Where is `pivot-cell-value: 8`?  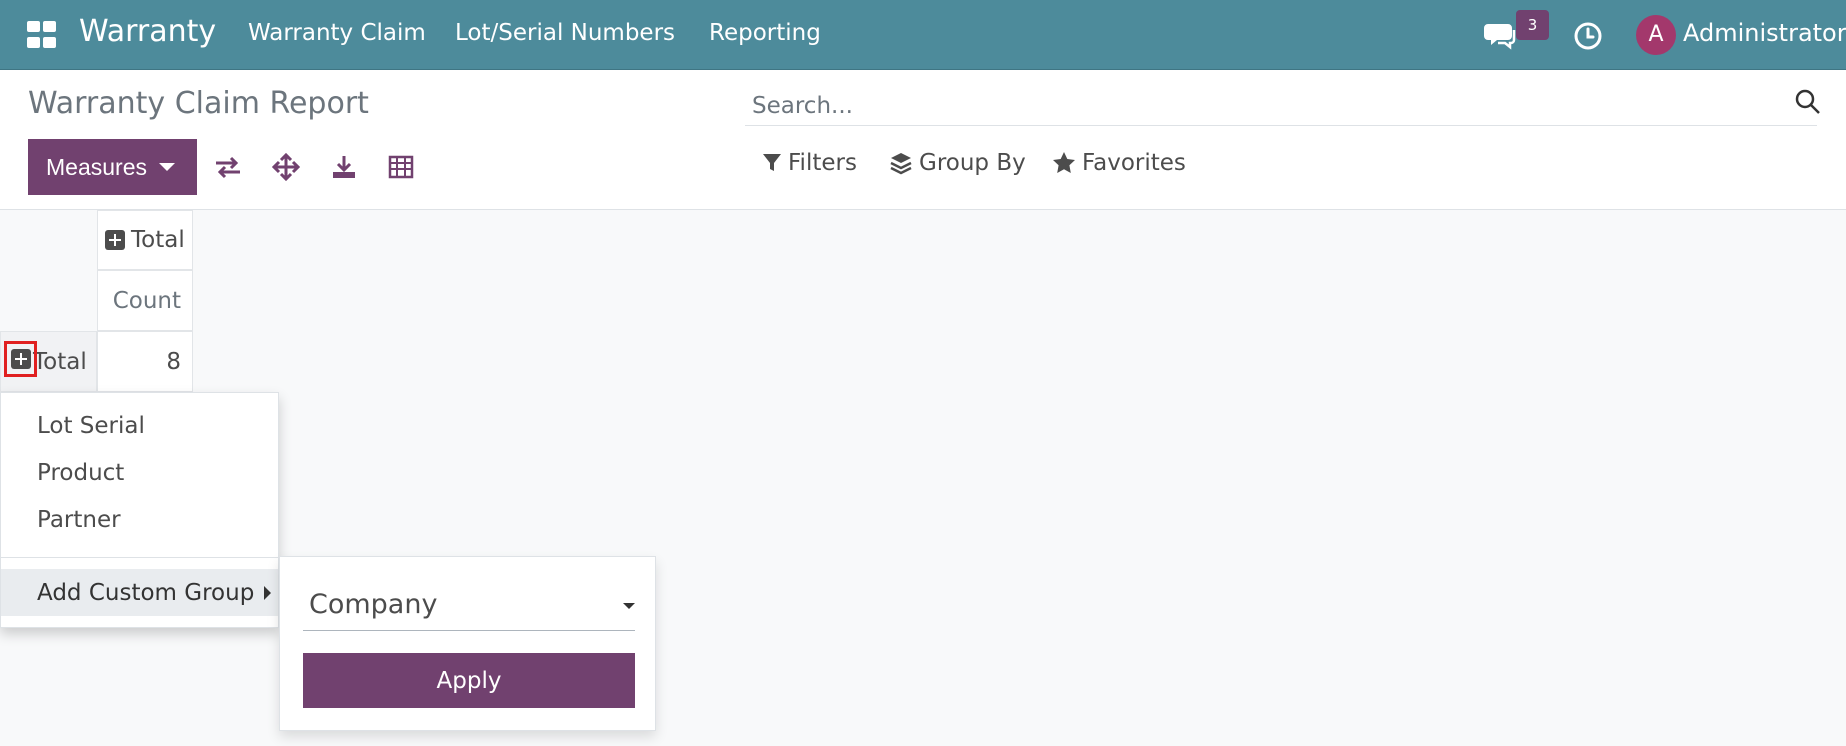
pivot-cell-value: 8 is located at coordinates (145, 361).